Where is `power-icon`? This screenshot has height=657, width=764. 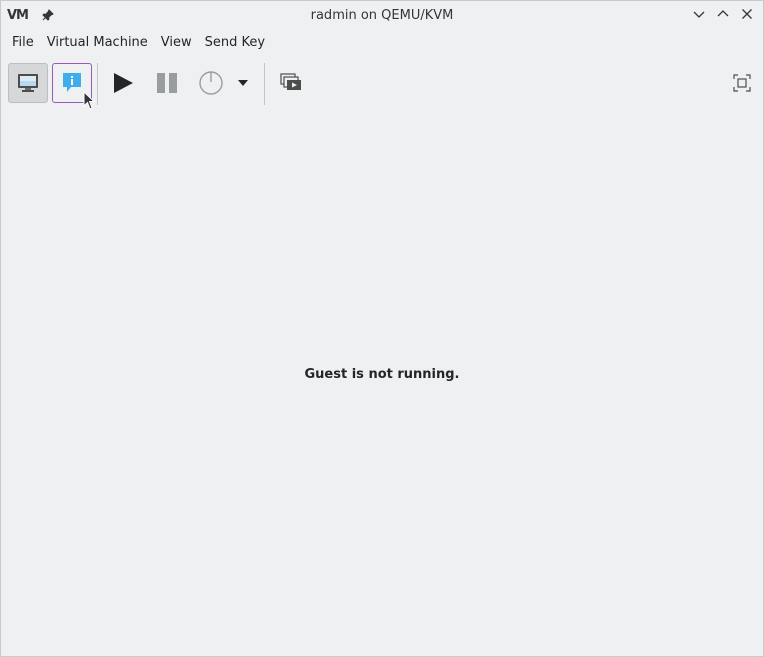
power-icon is located at coordinates (211, 83).